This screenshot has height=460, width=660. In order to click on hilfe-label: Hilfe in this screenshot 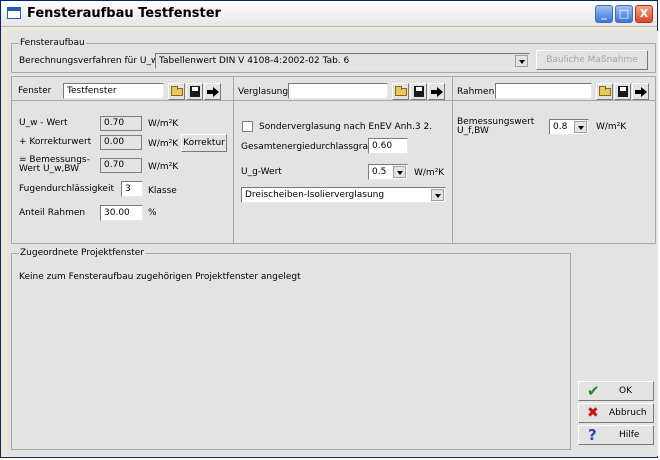, I will do `click(629, 435)`.